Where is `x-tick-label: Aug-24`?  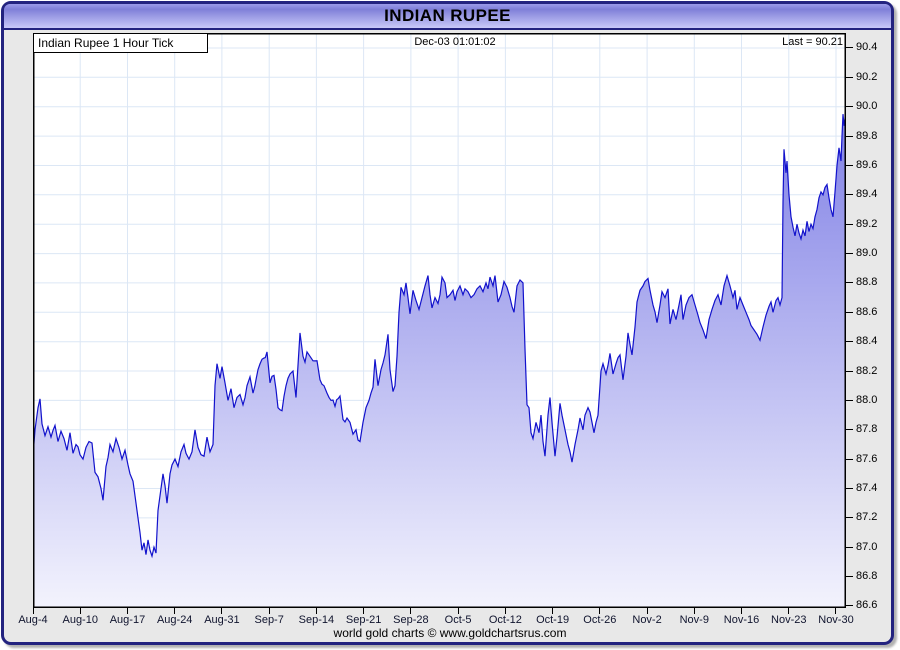
x-tick-label: Aug-24 is located at coordinates (174, 620).